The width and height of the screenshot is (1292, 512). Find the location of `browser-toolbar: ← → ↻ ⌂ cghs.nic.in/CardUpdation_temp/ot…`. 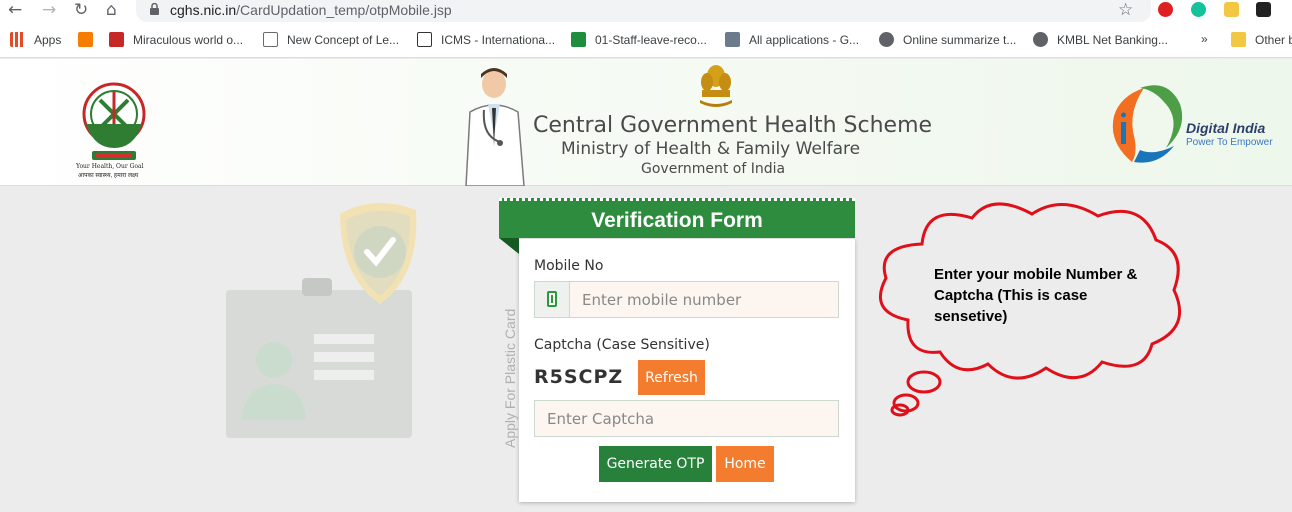

browser-toolbar: ← → ↻ ⌂ cghs.nic.in/CardUpdation_temp/ot… is located at coordinates (646, 11).